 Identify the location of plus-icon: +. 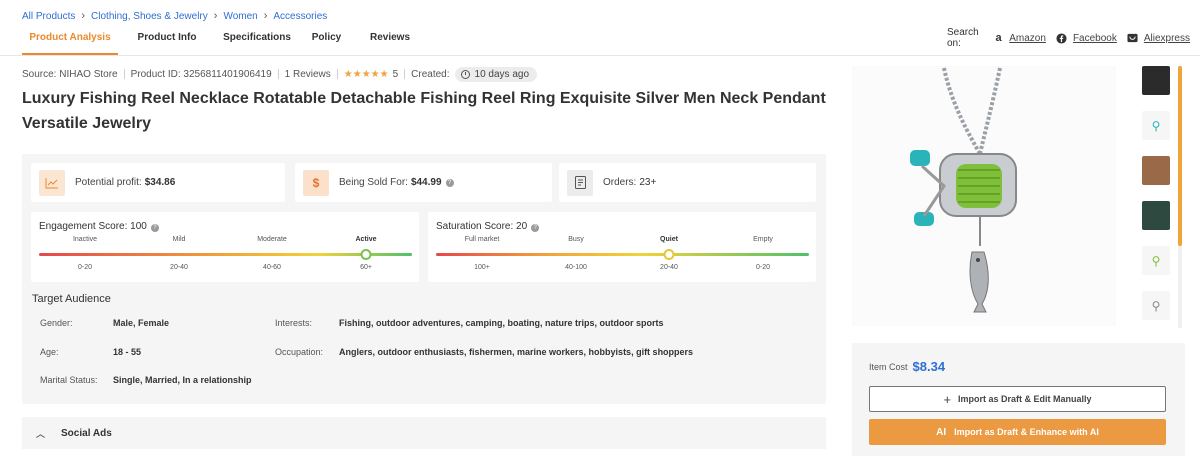
(947, 399).